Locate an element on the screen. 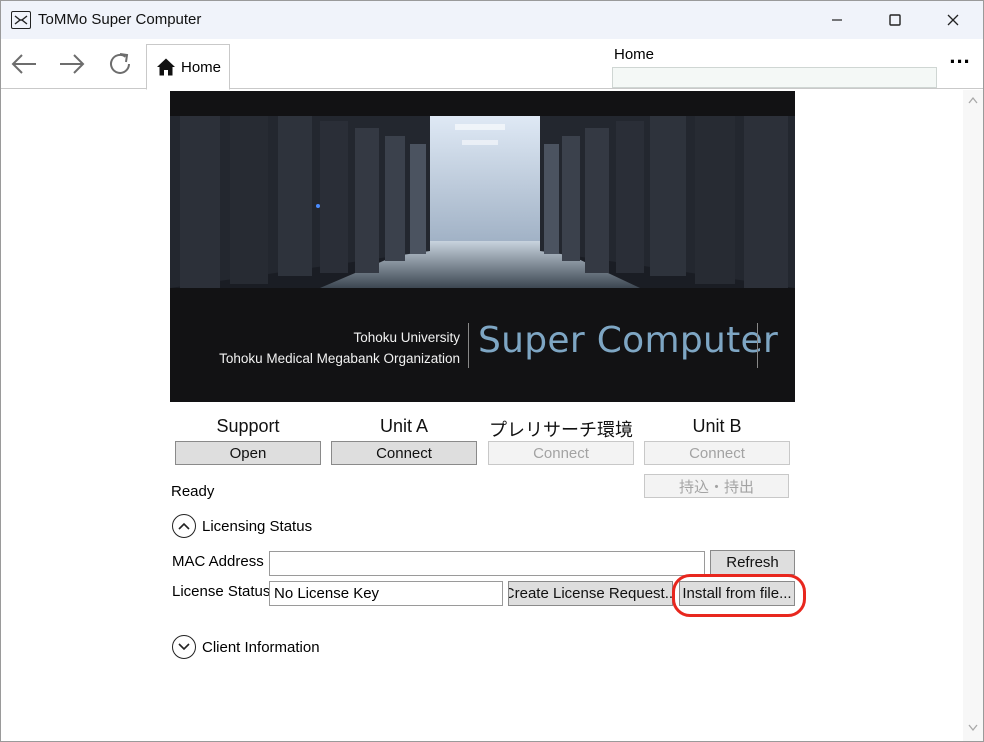 The width and height of the screenshot is (984, 742). forward-button is located at coordinates (72, 64).